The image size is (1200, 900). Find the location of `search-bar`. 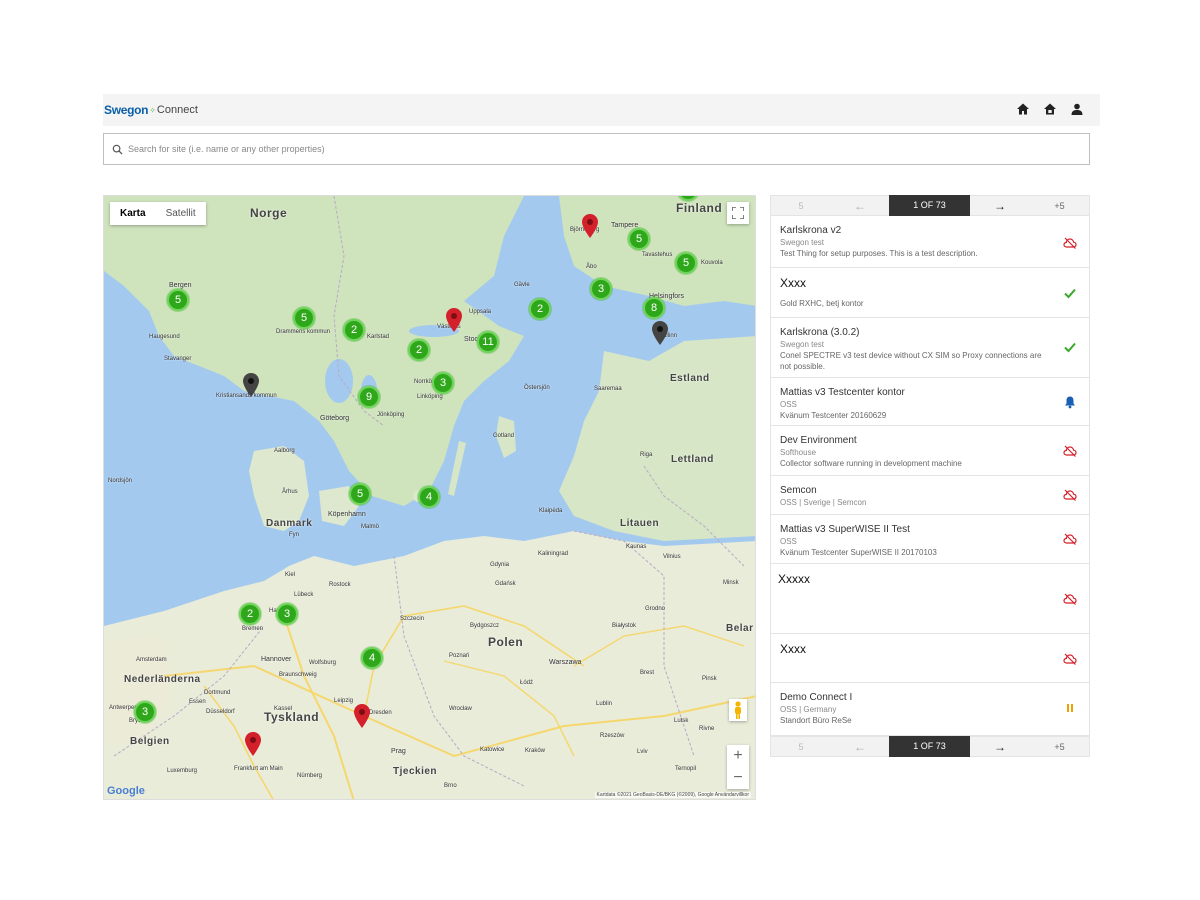

search-bar is located at coordinates (596, 149).